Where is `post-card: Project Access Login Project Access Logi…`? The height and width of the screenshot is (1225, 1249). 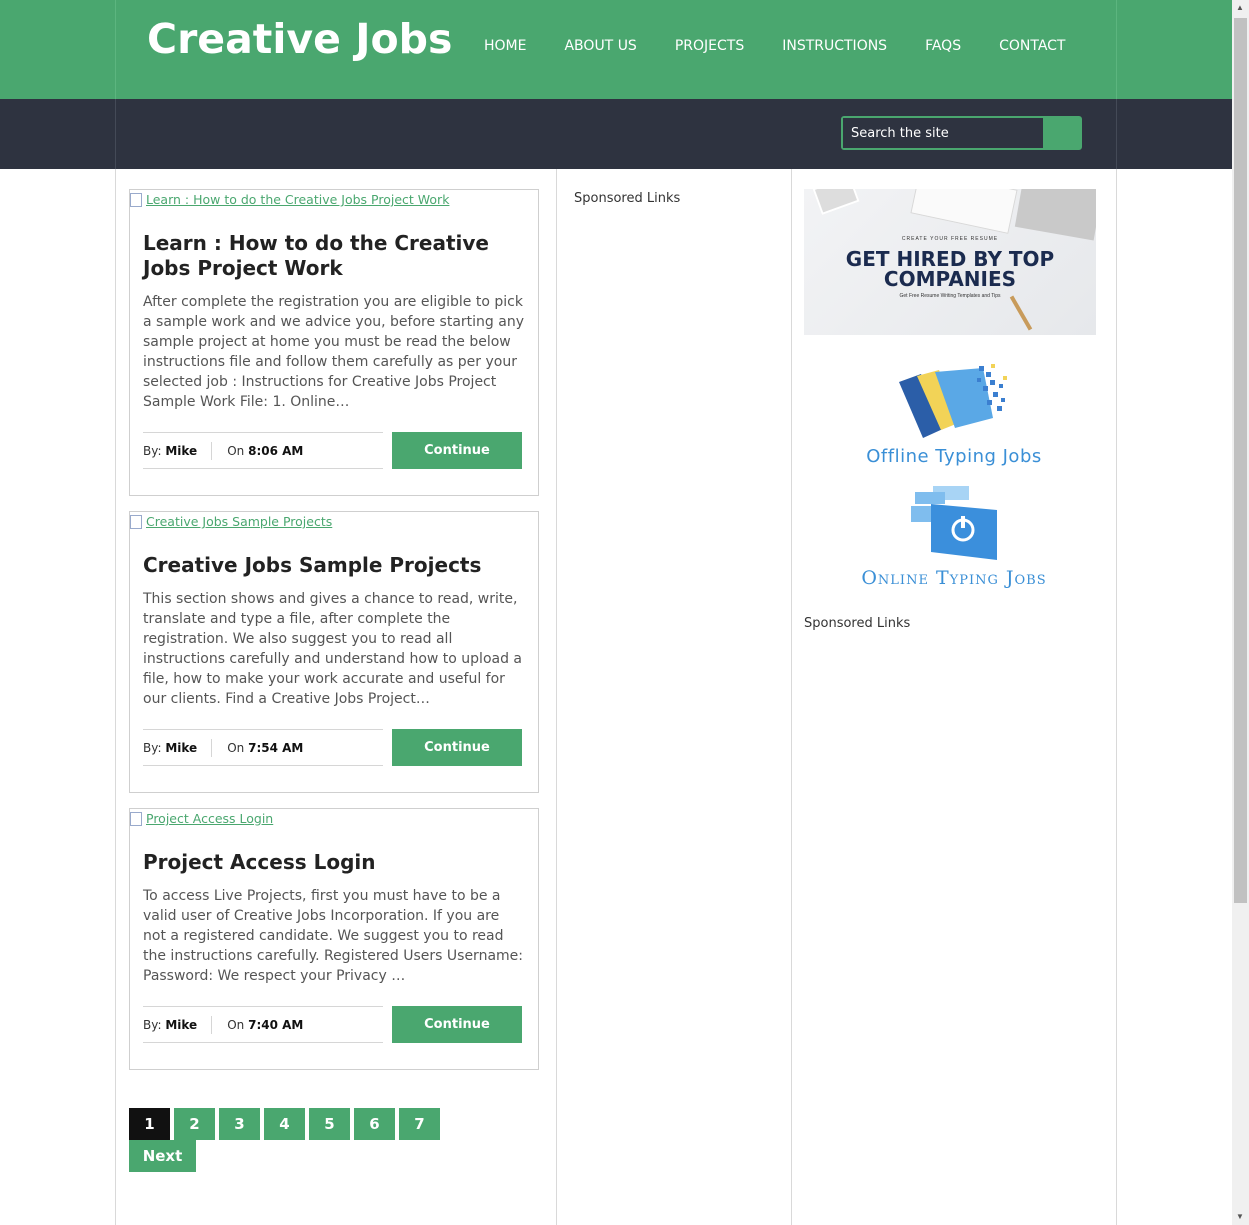 post-card: Project Access Login Project Access Logi… is located at coordinates (334, 939).